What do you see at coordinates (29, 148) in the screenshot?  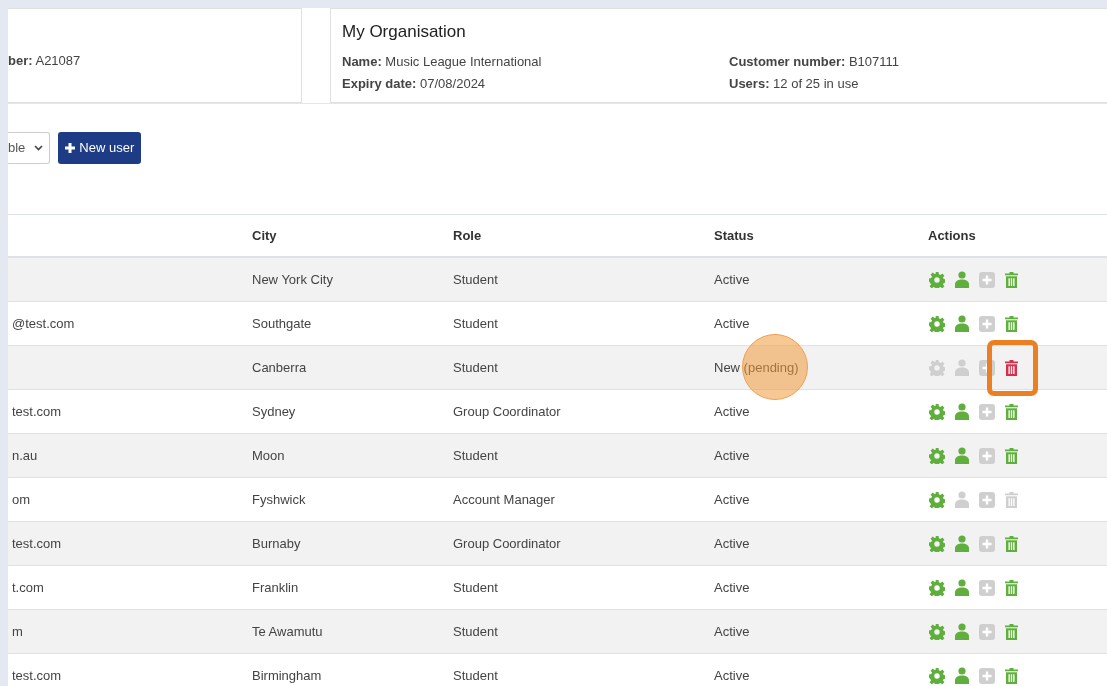 I see `filter-select: ble` at bounding box center [29, 148].